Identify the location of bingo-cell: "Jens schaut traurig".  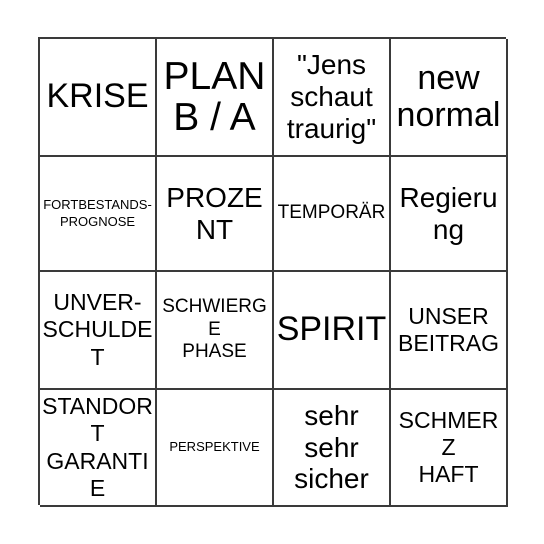
(332, 98).